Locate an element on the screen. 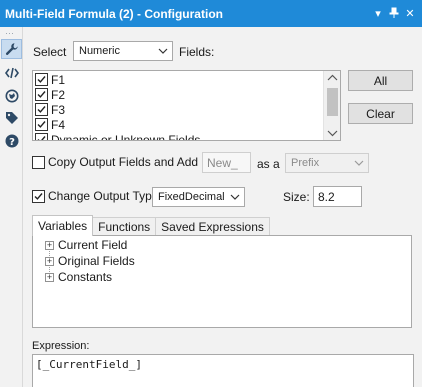 This screenshot has width=422, height=387. tab-functions: Functions is located at coordinates (124, 226).